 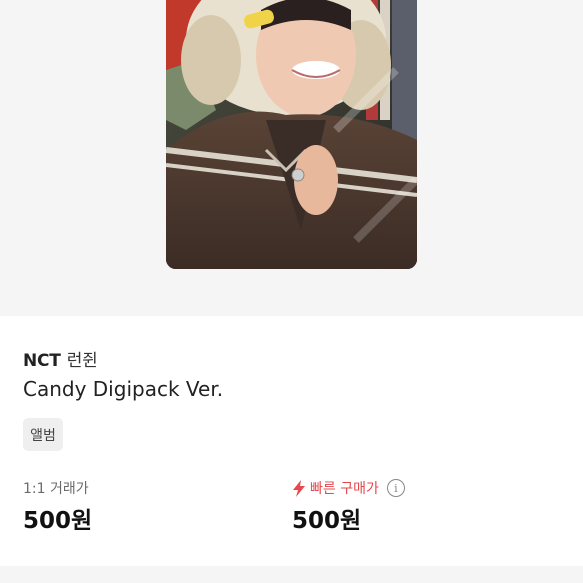 What do you see at coordinates (327, 521) in the screenshot?
I see `fast-price-value: 500원` at bounding box center [327, 521].